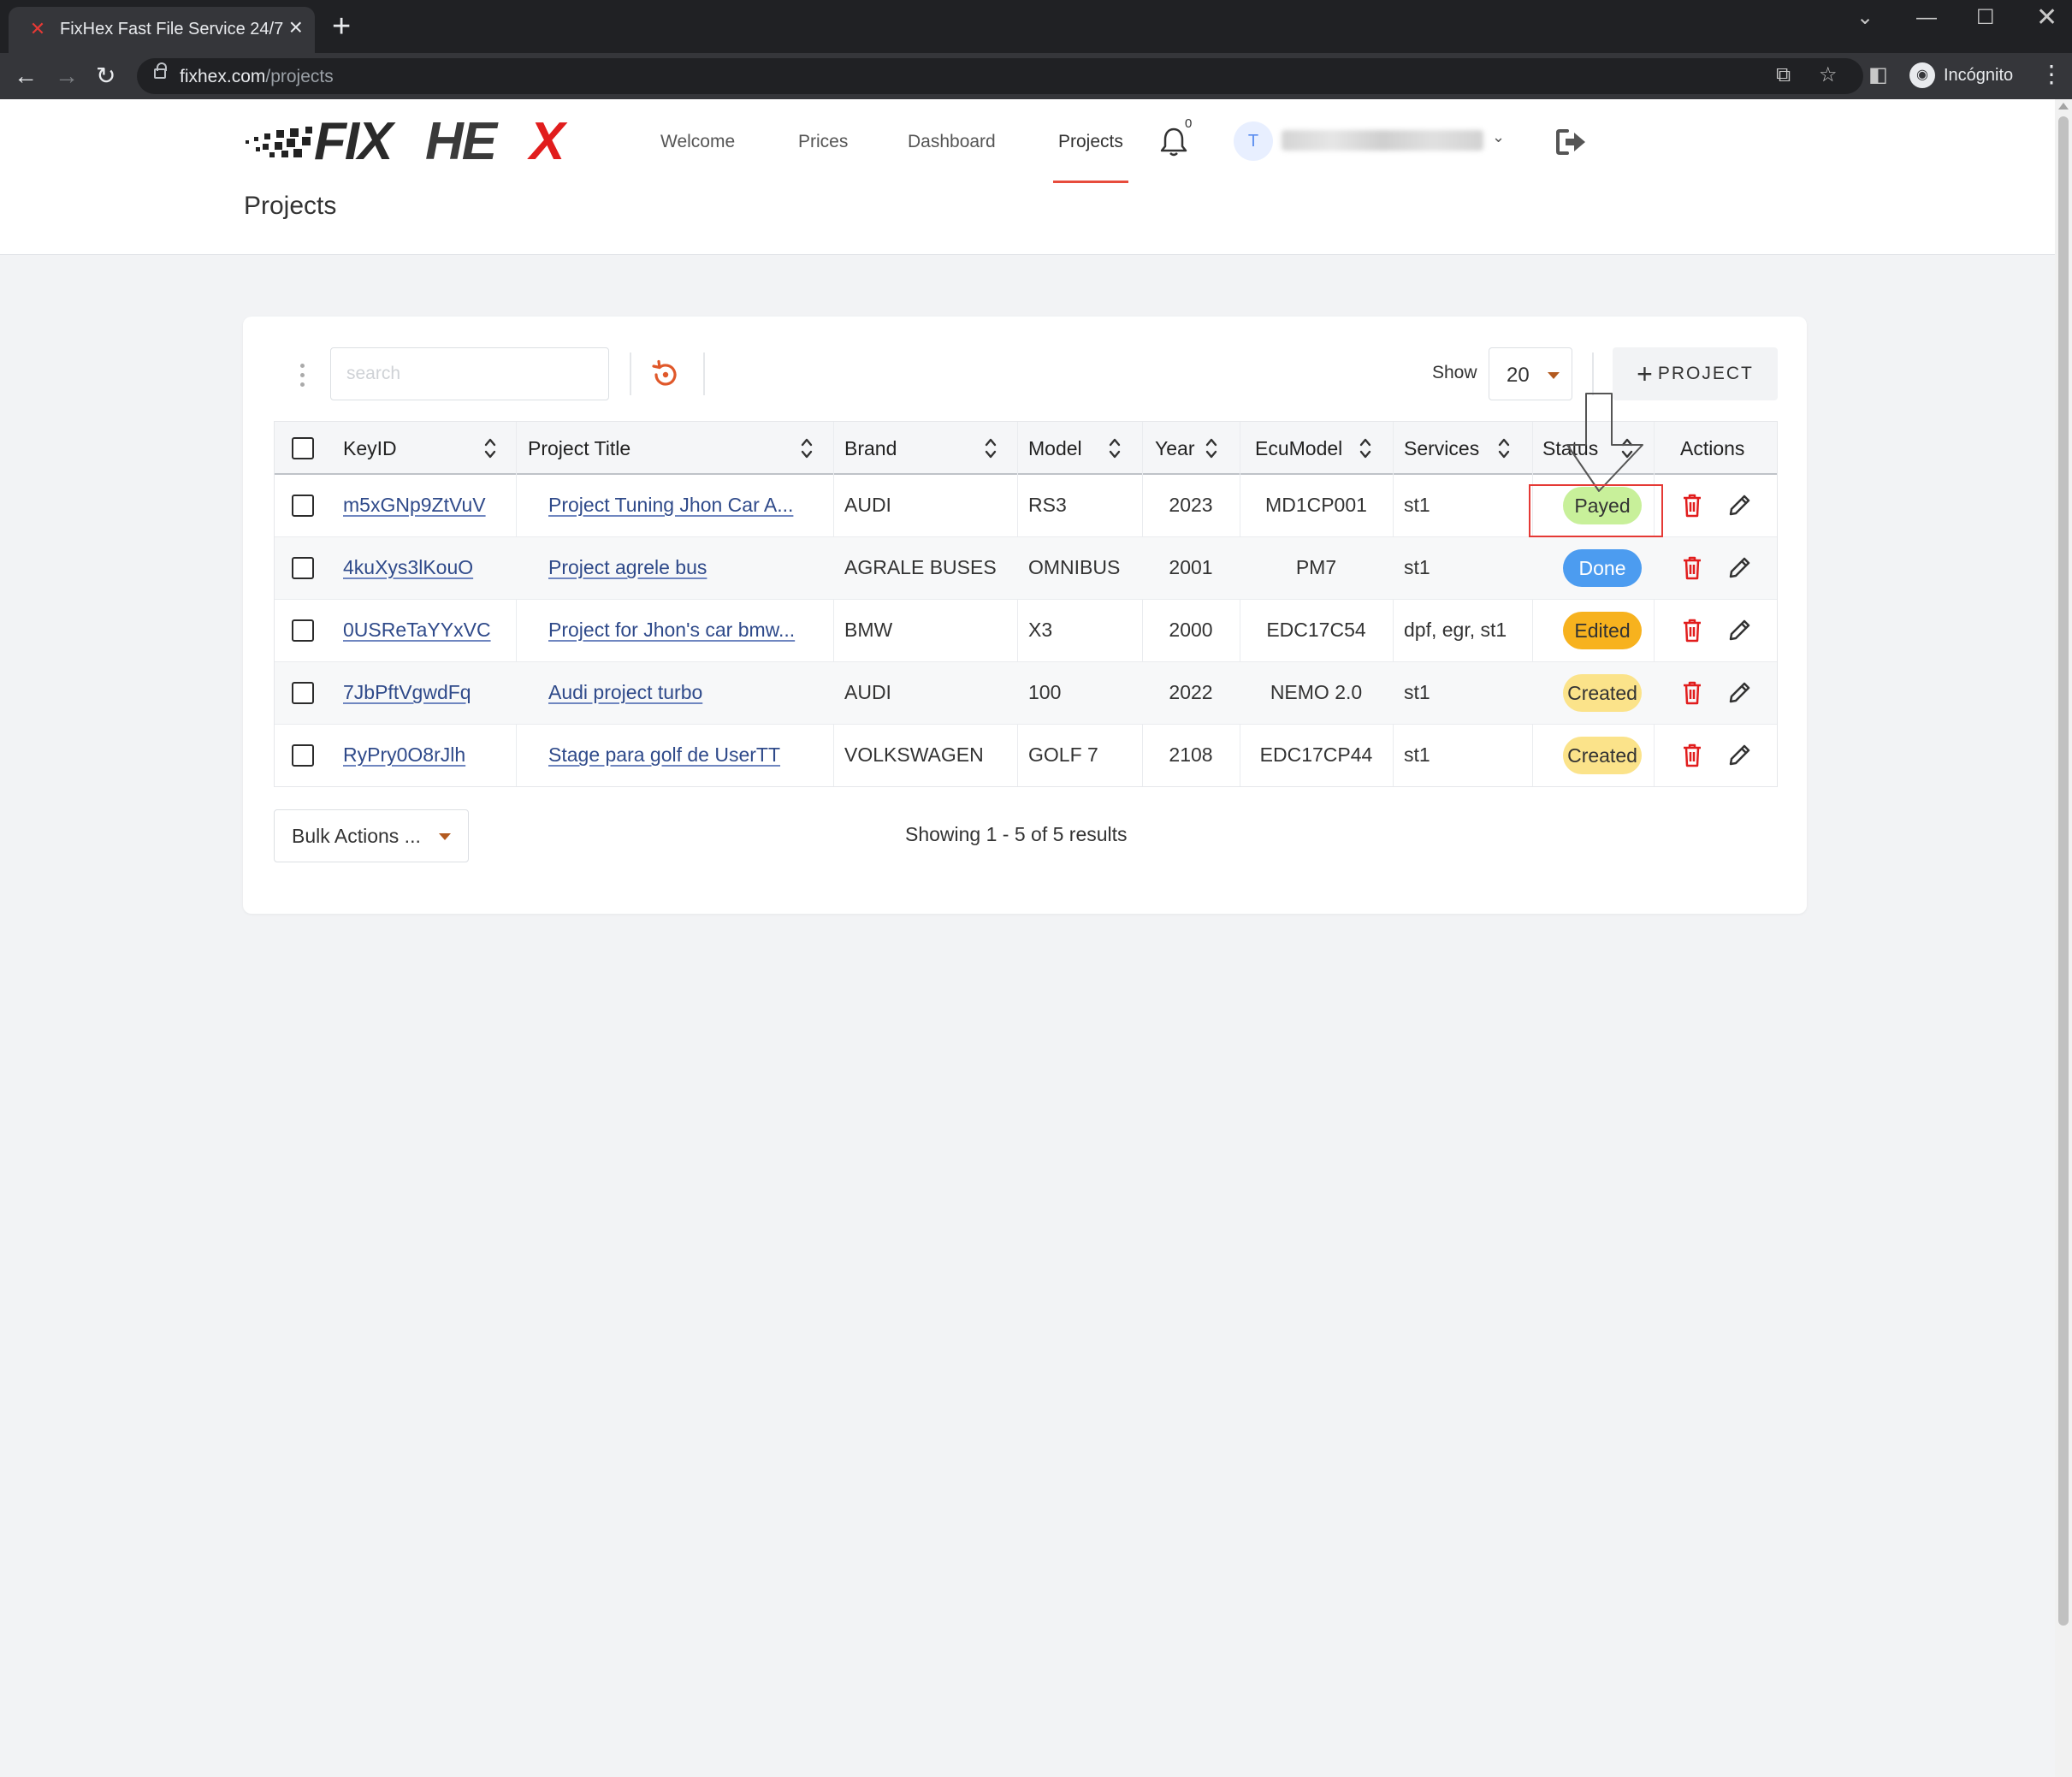 Image resolution: width=2072 pixels, height=1777 pixels. I want to click on row-keyid-link: m5xGNp9ZtVuV, so click(414, 505).